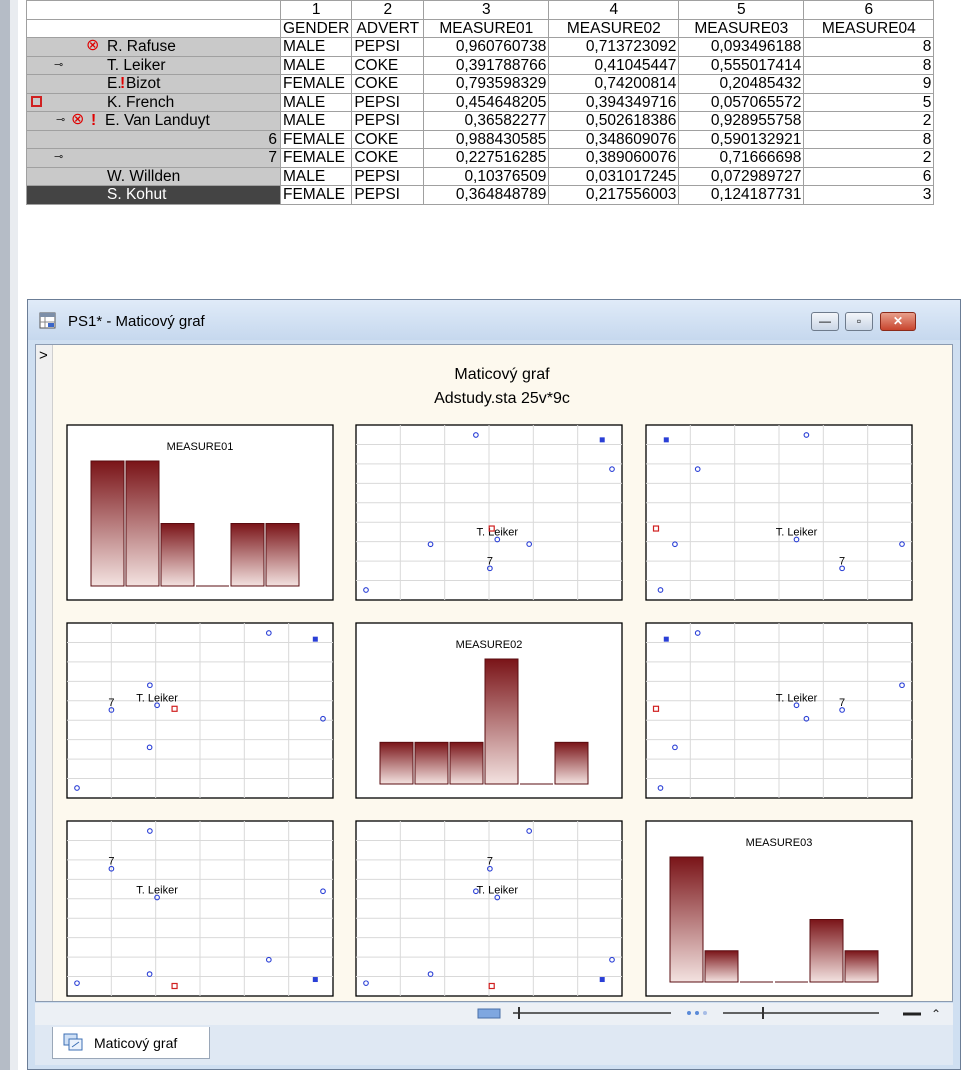 This screenshot has width=961, height=1070. What do you see at coordinates (825, 321) in the screenshot?
I see `minimize-button: —` at bounding box center [825, 321].